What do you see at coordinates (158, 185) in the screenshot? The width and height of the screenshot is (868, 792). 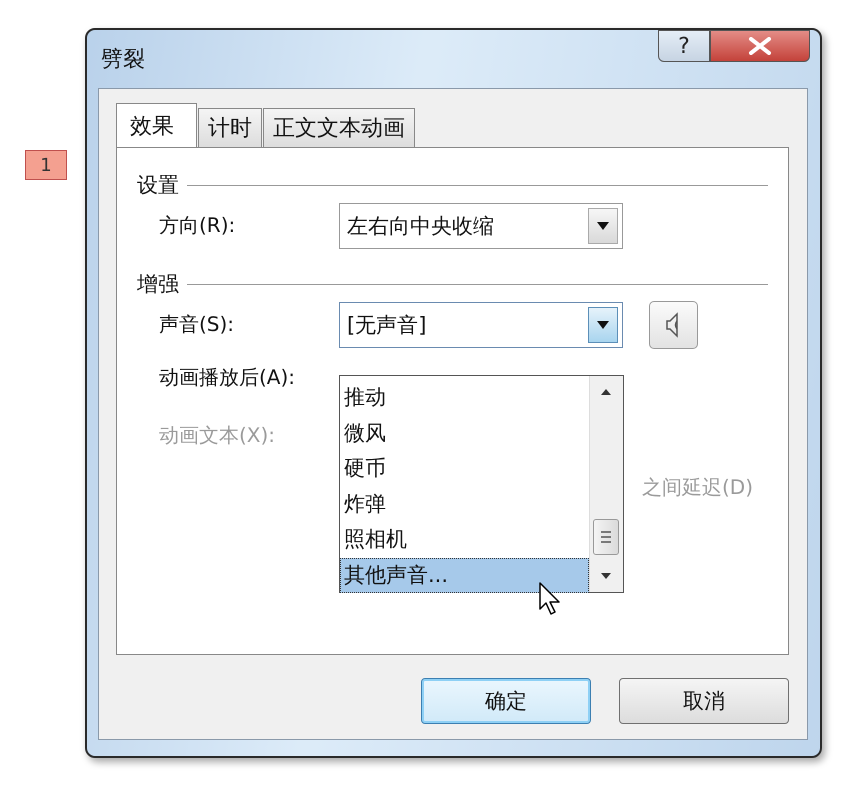 I see `group-heading: 设置` at bounding box center [158, 185].